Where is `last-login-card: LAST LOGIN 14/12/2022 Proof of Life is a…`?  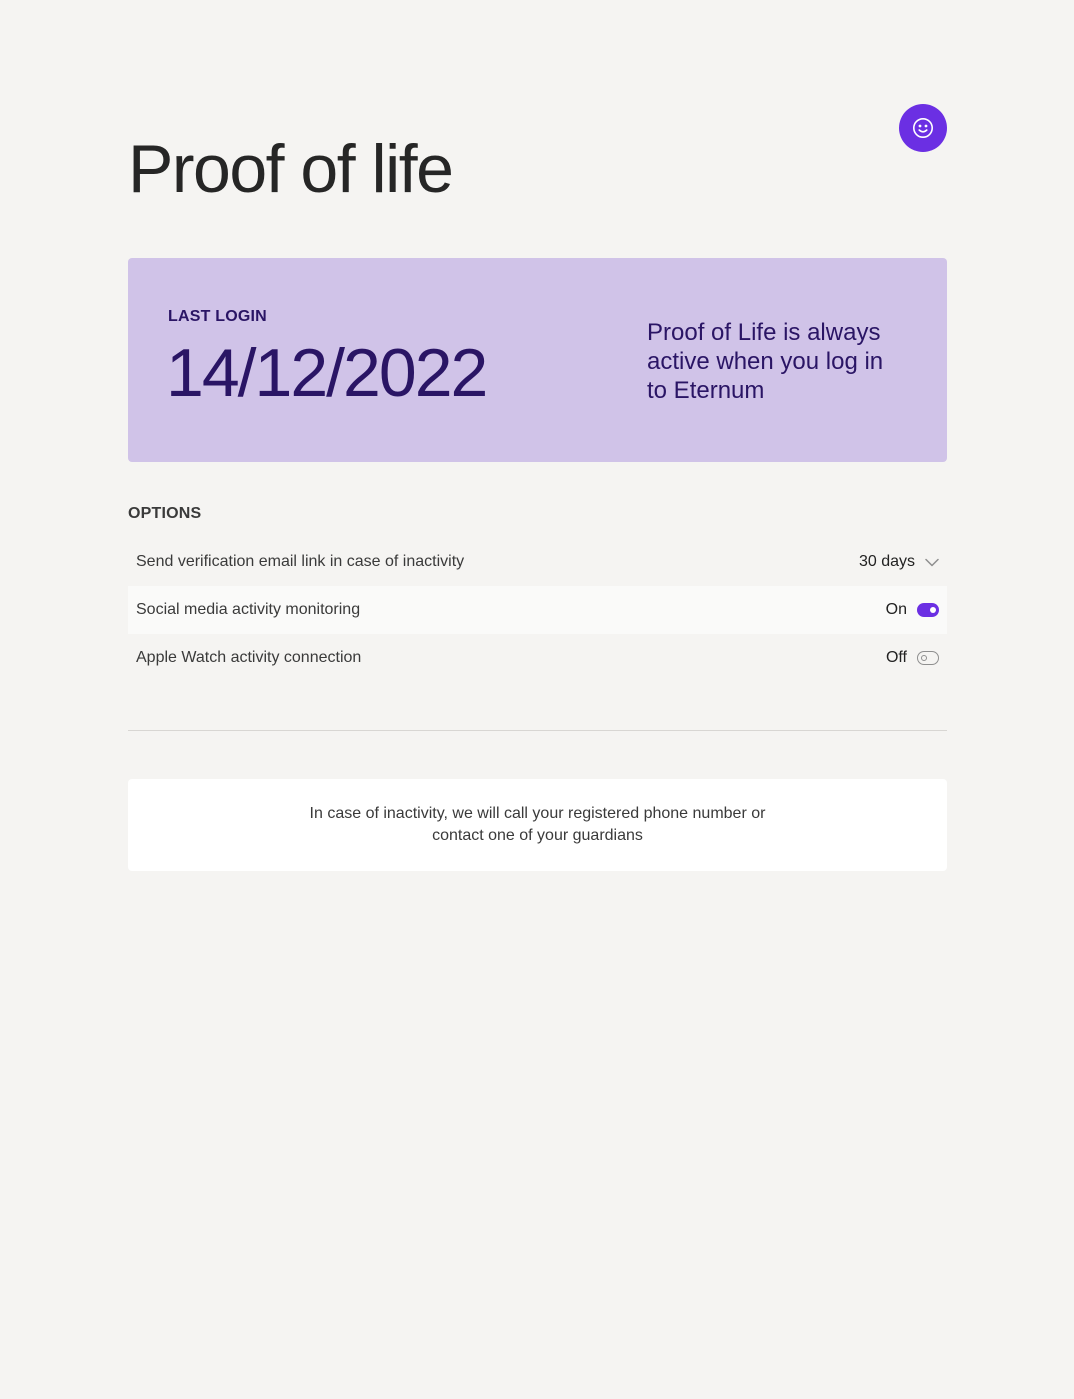
last-login-card: LAST LOGIN 14/12/2022 Proof of Life is a… is located at coordinates (537, 360).